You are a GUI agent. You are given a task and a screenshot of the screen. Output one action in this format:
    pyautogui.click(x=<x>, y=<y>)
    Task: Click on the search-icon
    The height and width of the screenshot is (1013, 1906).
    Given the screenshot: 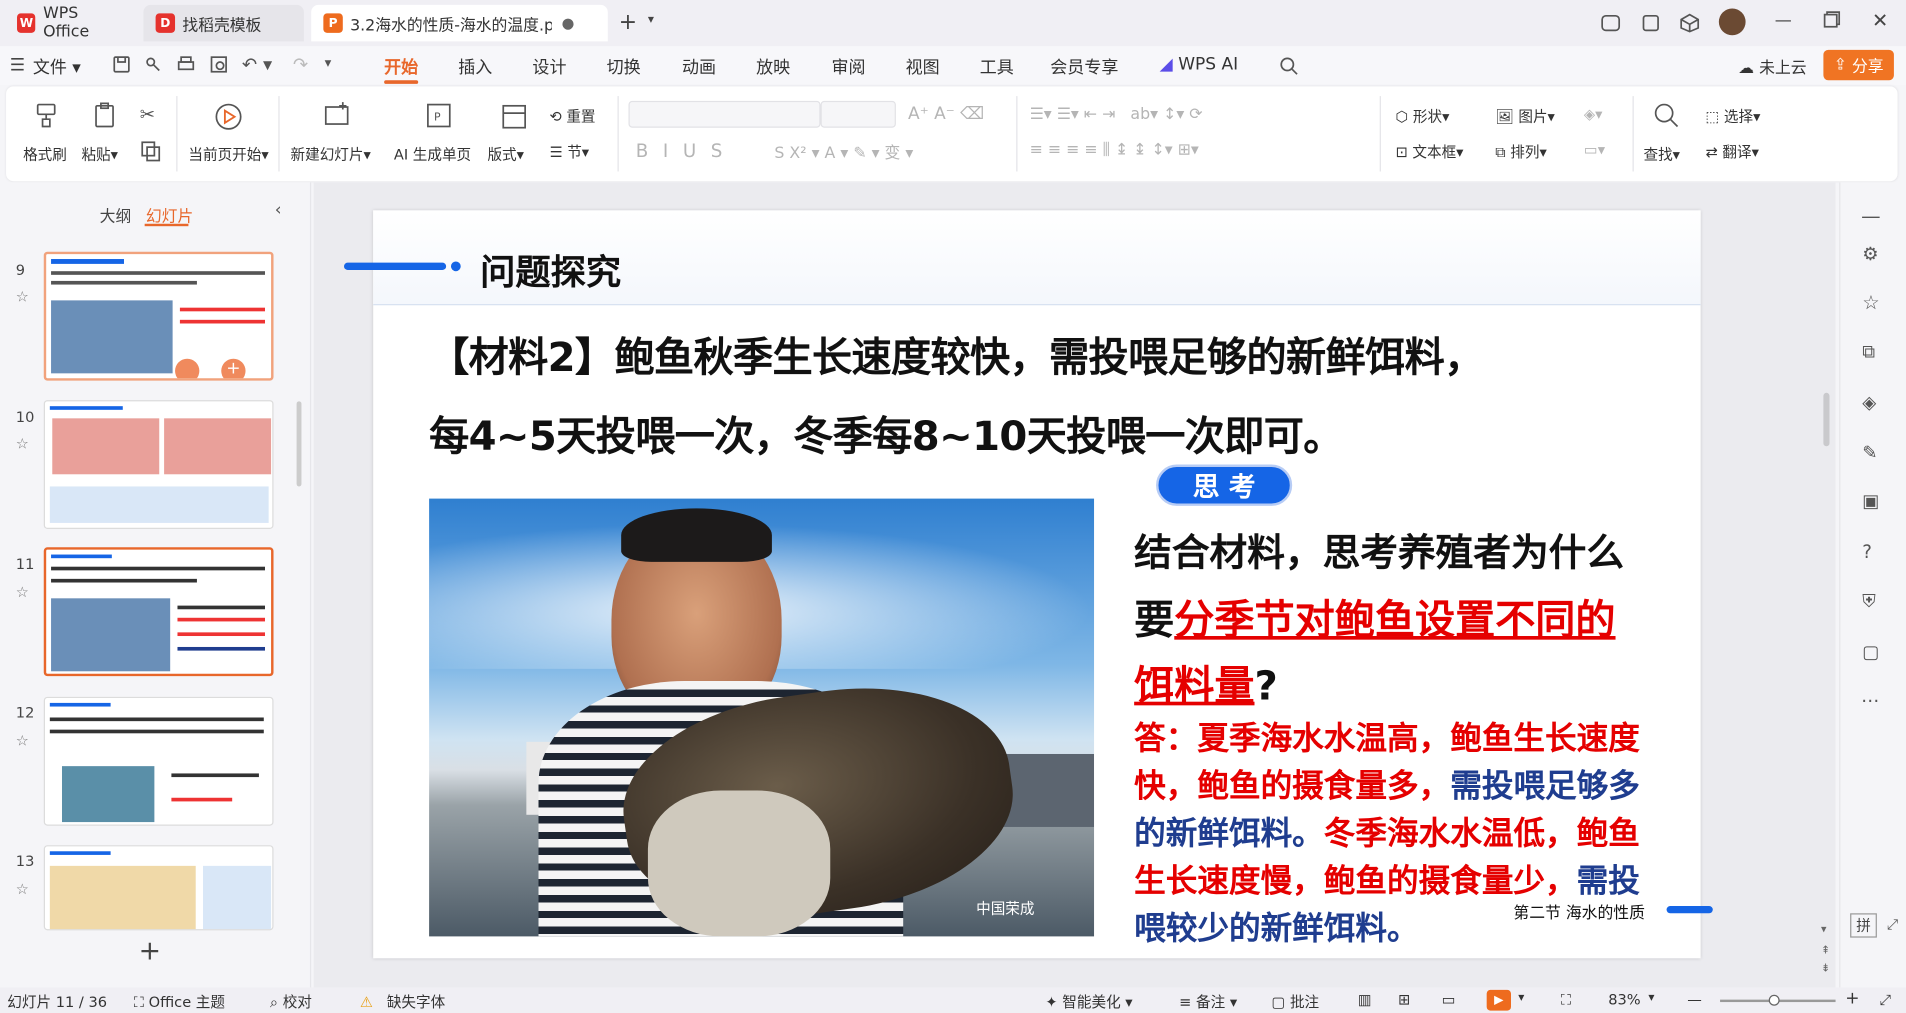 What is the action you would take?
    pyautogui.click(x=1288, y=65)
    